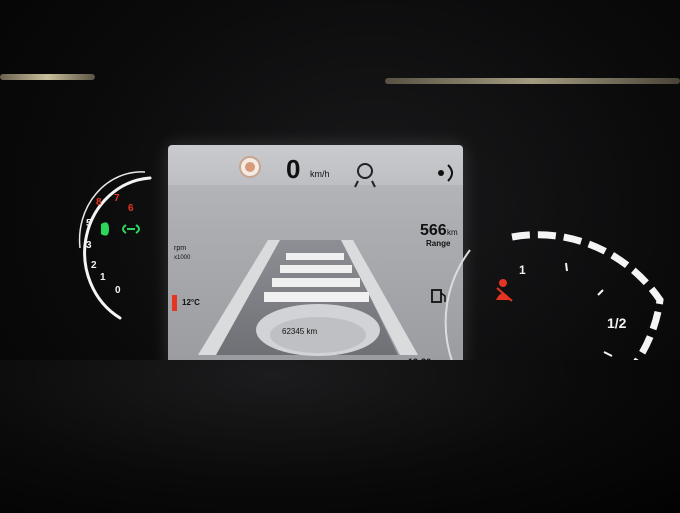  Describe the element at coordinates (617, 323) in the screenshot. I see `fuel-label-half: 1/2` at that location.